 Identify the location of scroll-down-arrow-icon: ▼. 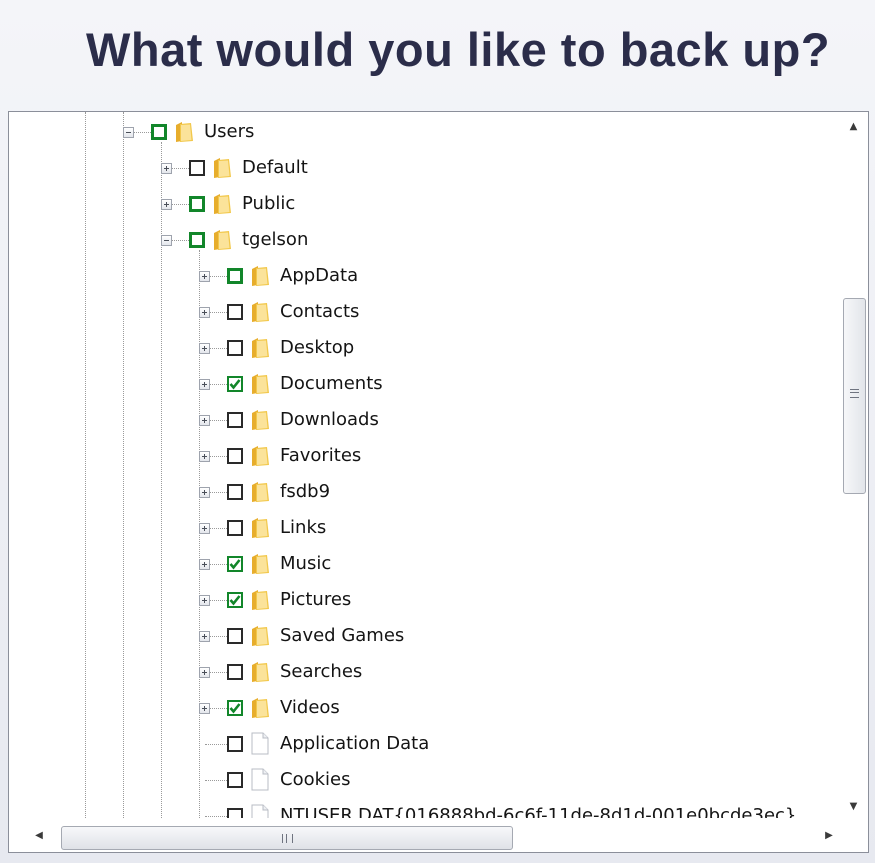
(853, 807).